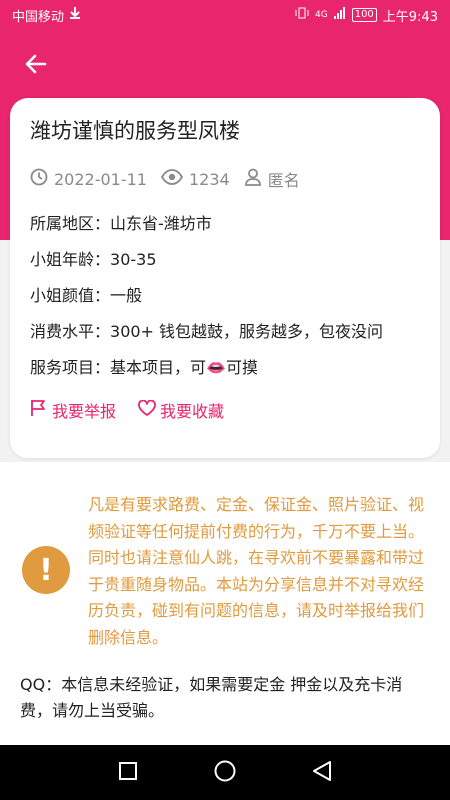 The image size is (450, 800). I want to click on post-meta: 2022-01-11 1234 匿名, so click(225, 179).